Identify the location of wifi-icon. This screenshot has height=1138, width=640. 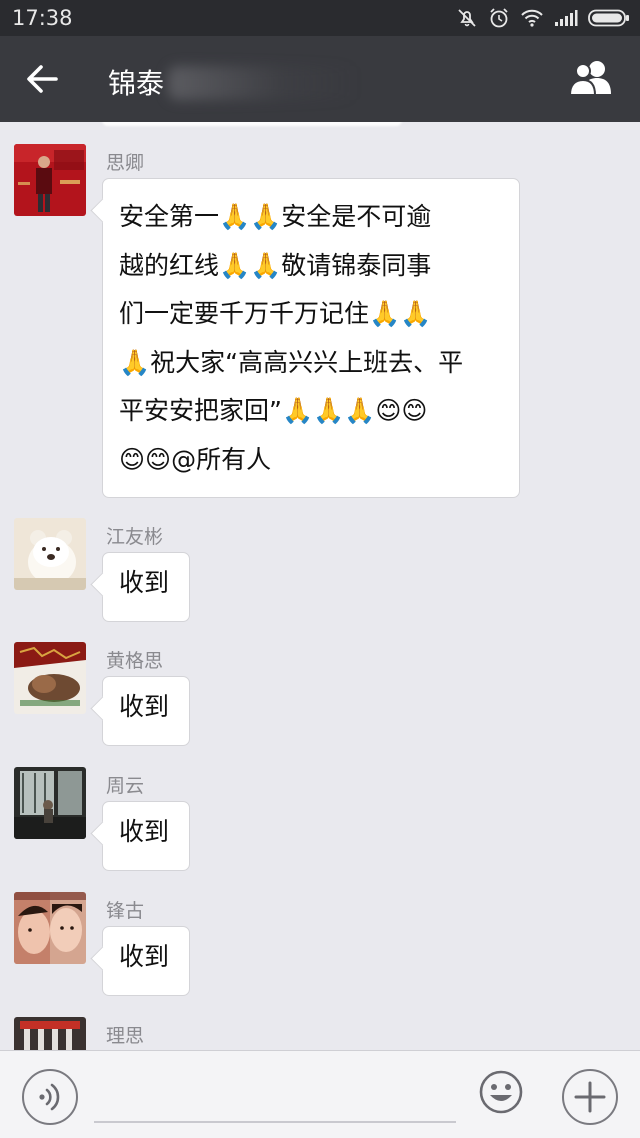
(532, 18).